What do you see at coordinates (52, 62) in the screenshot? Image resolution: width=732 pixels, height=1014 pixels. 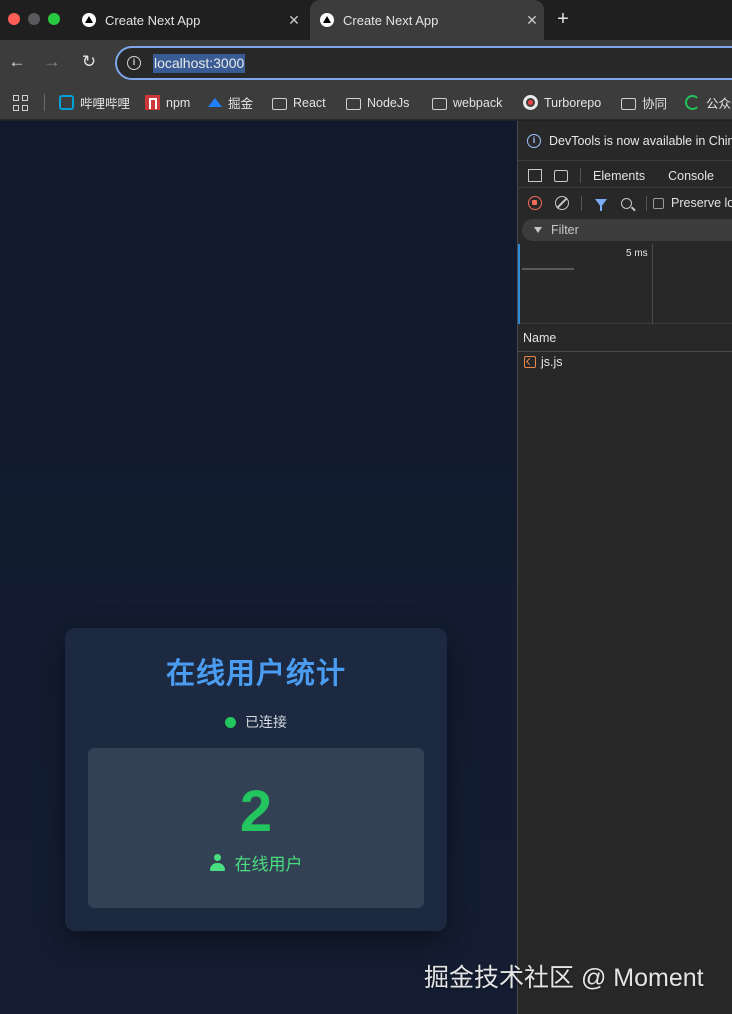 I see `forward-arrow-icon: →` at bounding box center [52, 62].